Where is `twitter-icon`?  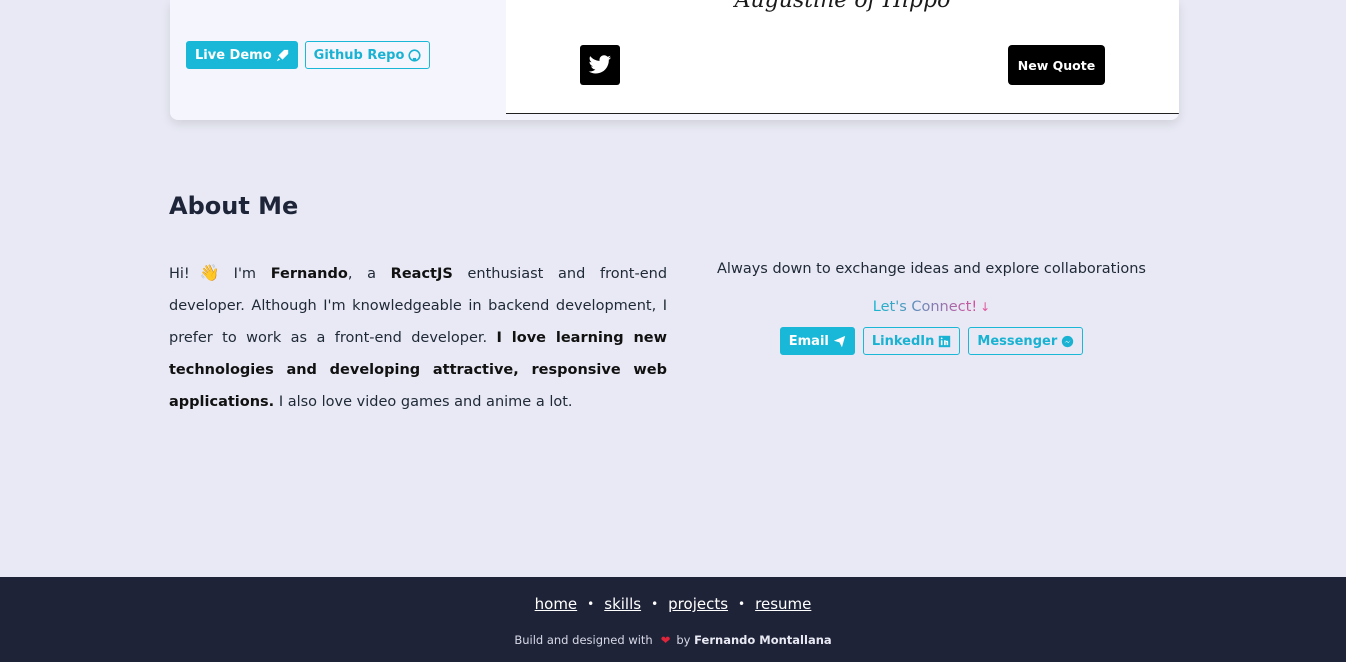 twitter-icon is located at coordinates (600, 64).